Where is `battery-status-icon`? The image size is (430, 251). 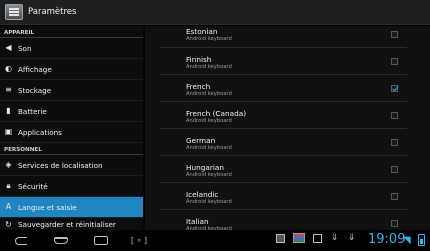
battery-status-icon is located at coordinates (421, 240).